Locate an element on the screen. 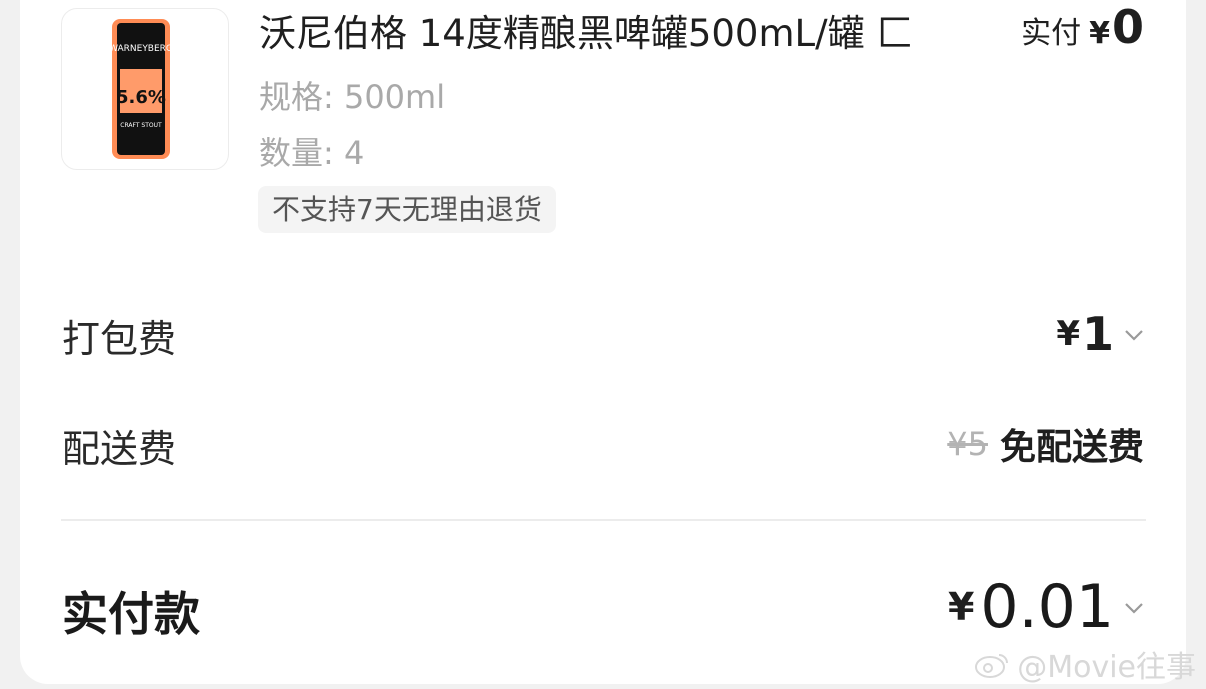 Image resolution: width=1206 pixels, height=689 pixels. beer-can-image: WARNEYBERG 5.6% CRAFT STOUT is located at coordinates (141, 89).